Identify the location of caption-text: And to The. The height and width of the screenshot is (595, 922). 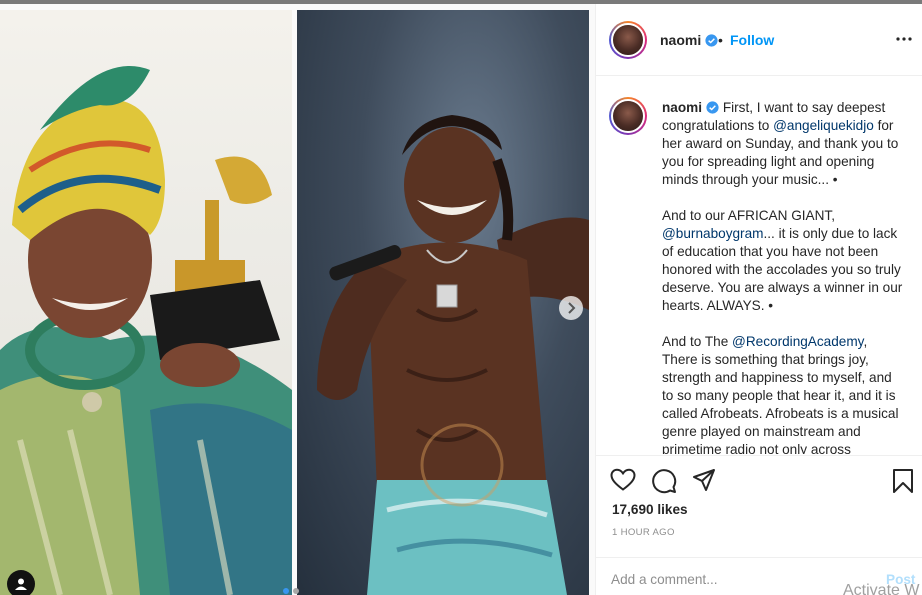
(697, 341).